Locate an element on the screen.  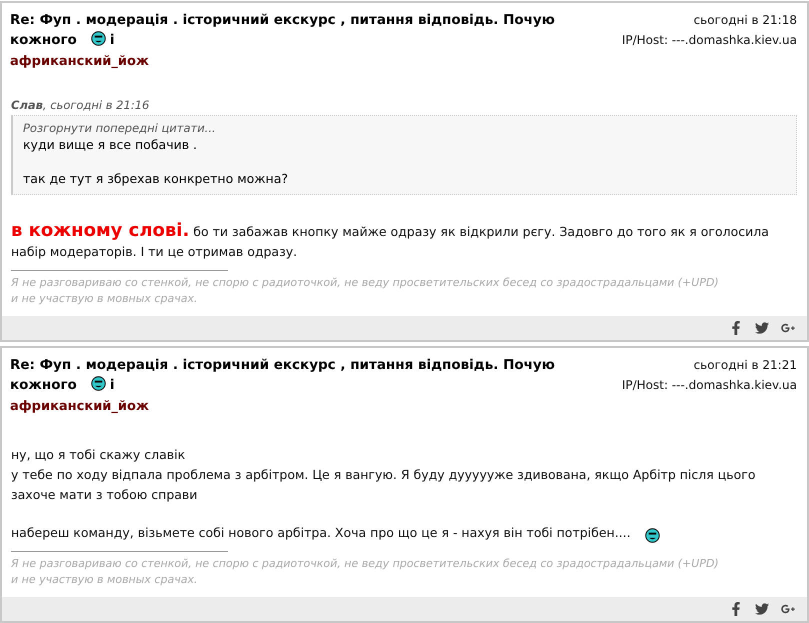
quote-text: куди вище я все побачив . is located at coordinates (110, 145).